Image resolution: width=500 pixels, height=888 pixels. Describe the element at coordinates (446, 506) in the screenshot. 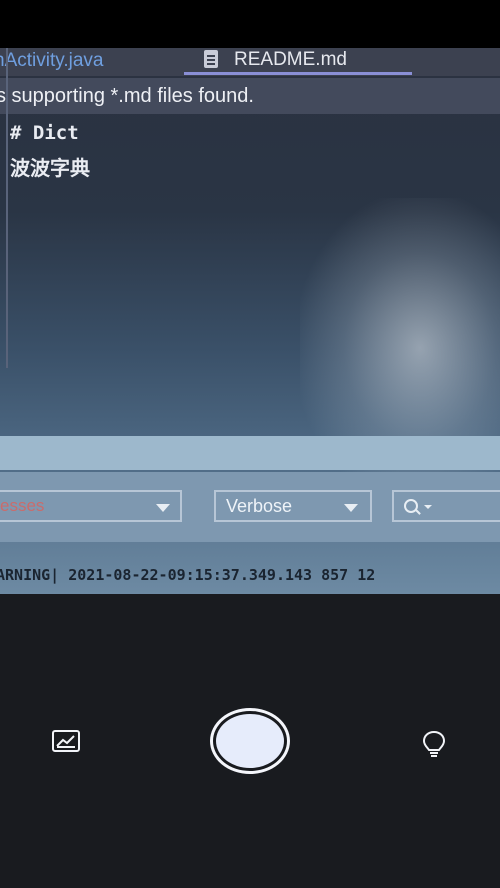

I see `log-search-field` at that location.